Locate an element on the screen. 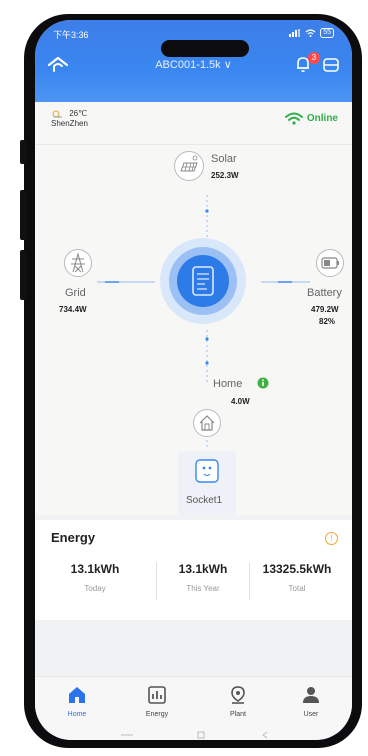 This screenshot has height=756, width=368. location-icon is located at coordinates (238, 695).